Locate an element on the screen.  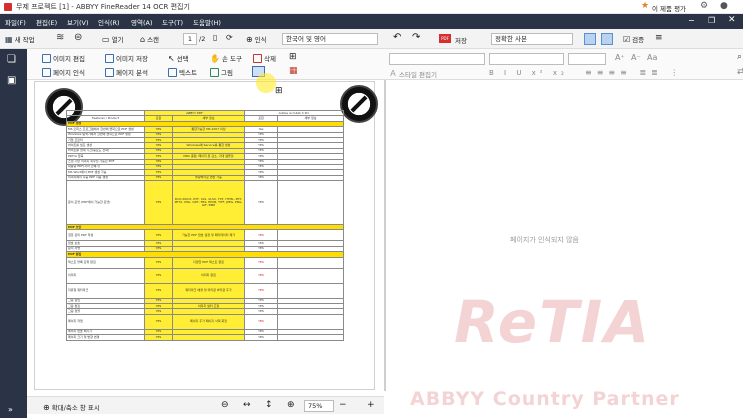
rotate-icon: ⟳ is located at coordinates (229, 37).